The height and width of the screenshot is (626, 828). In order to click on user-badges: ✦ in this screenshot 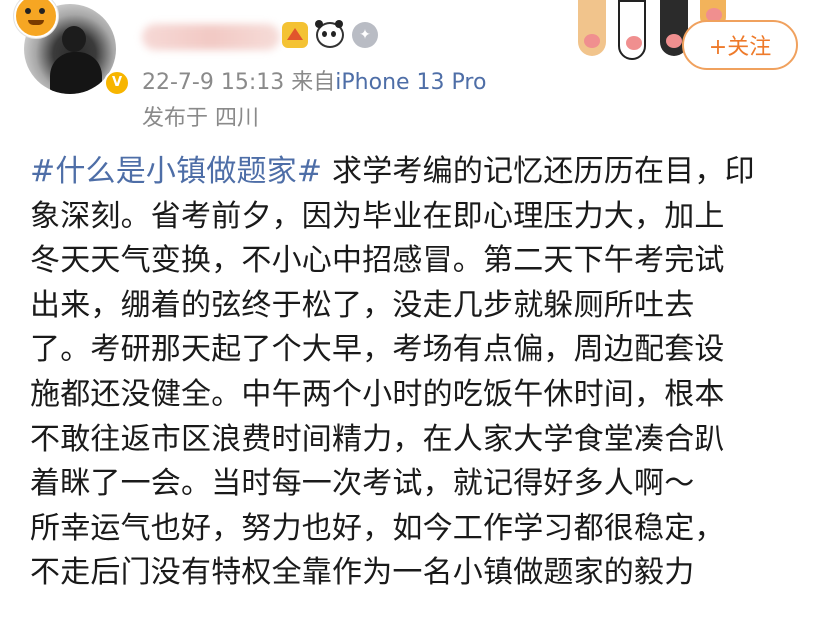, I will do `click(330, 34)`.